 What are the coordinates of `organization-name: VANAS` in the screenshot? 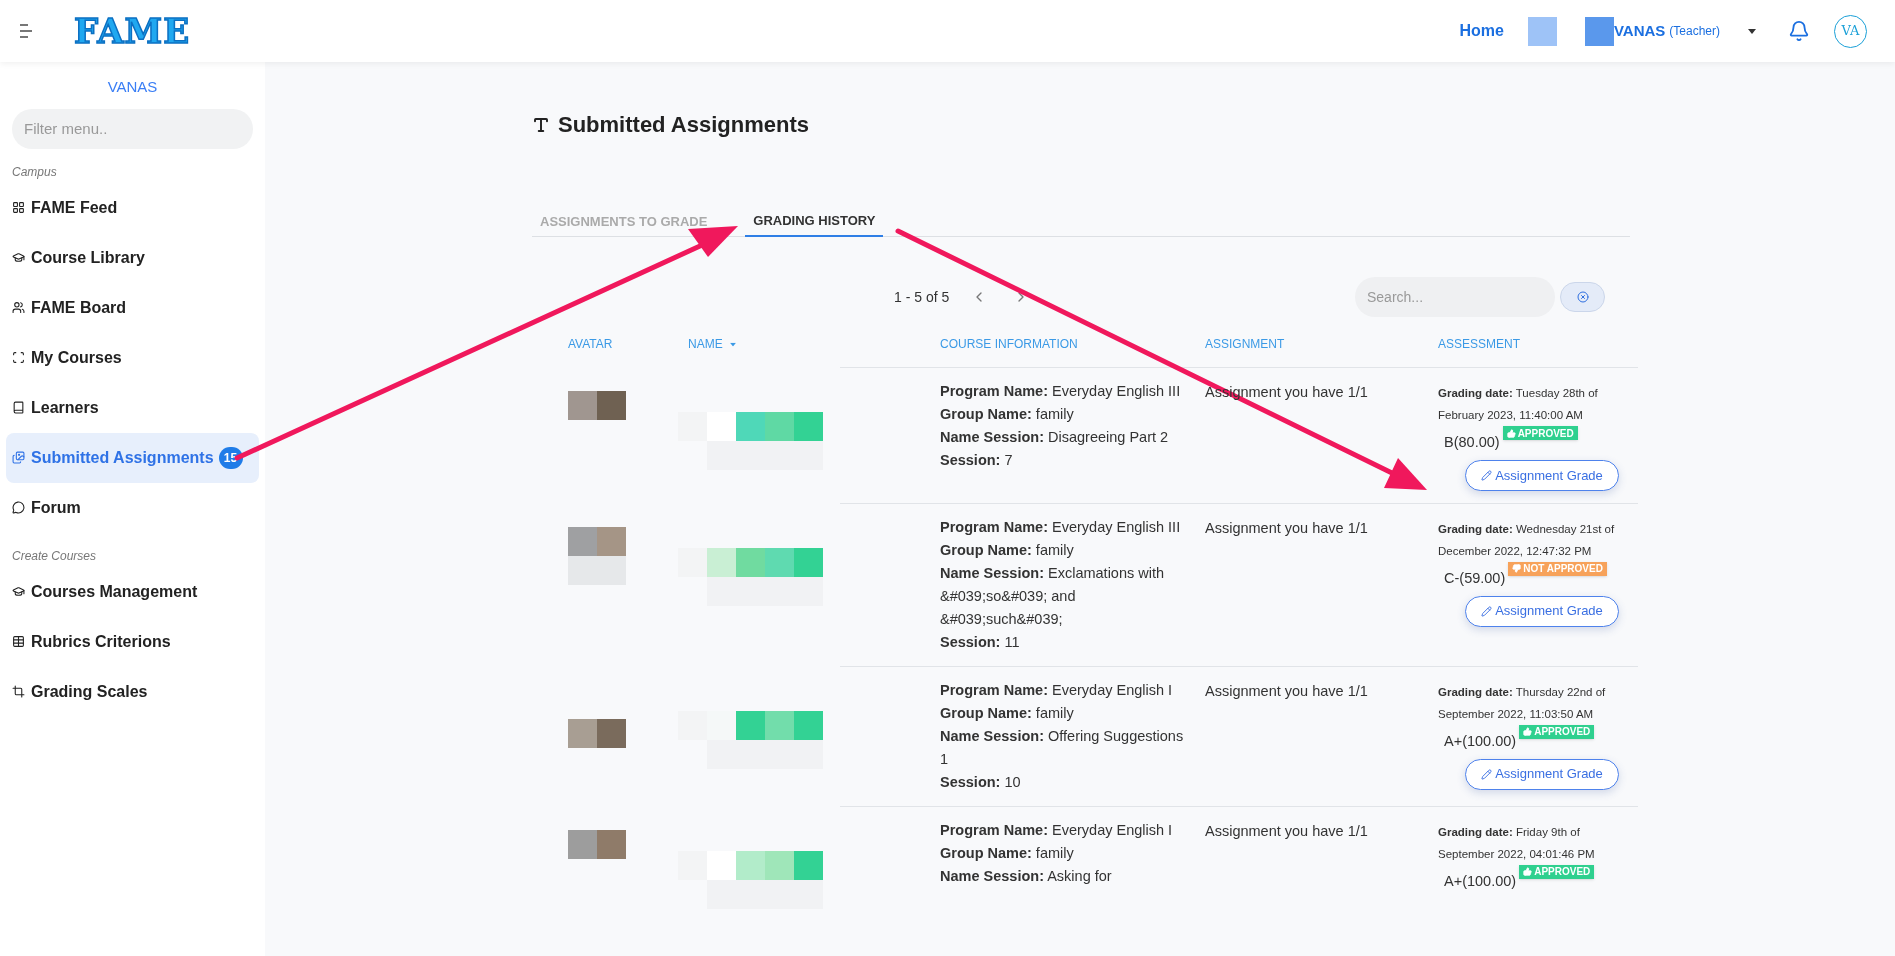 It's located at (132, 87).